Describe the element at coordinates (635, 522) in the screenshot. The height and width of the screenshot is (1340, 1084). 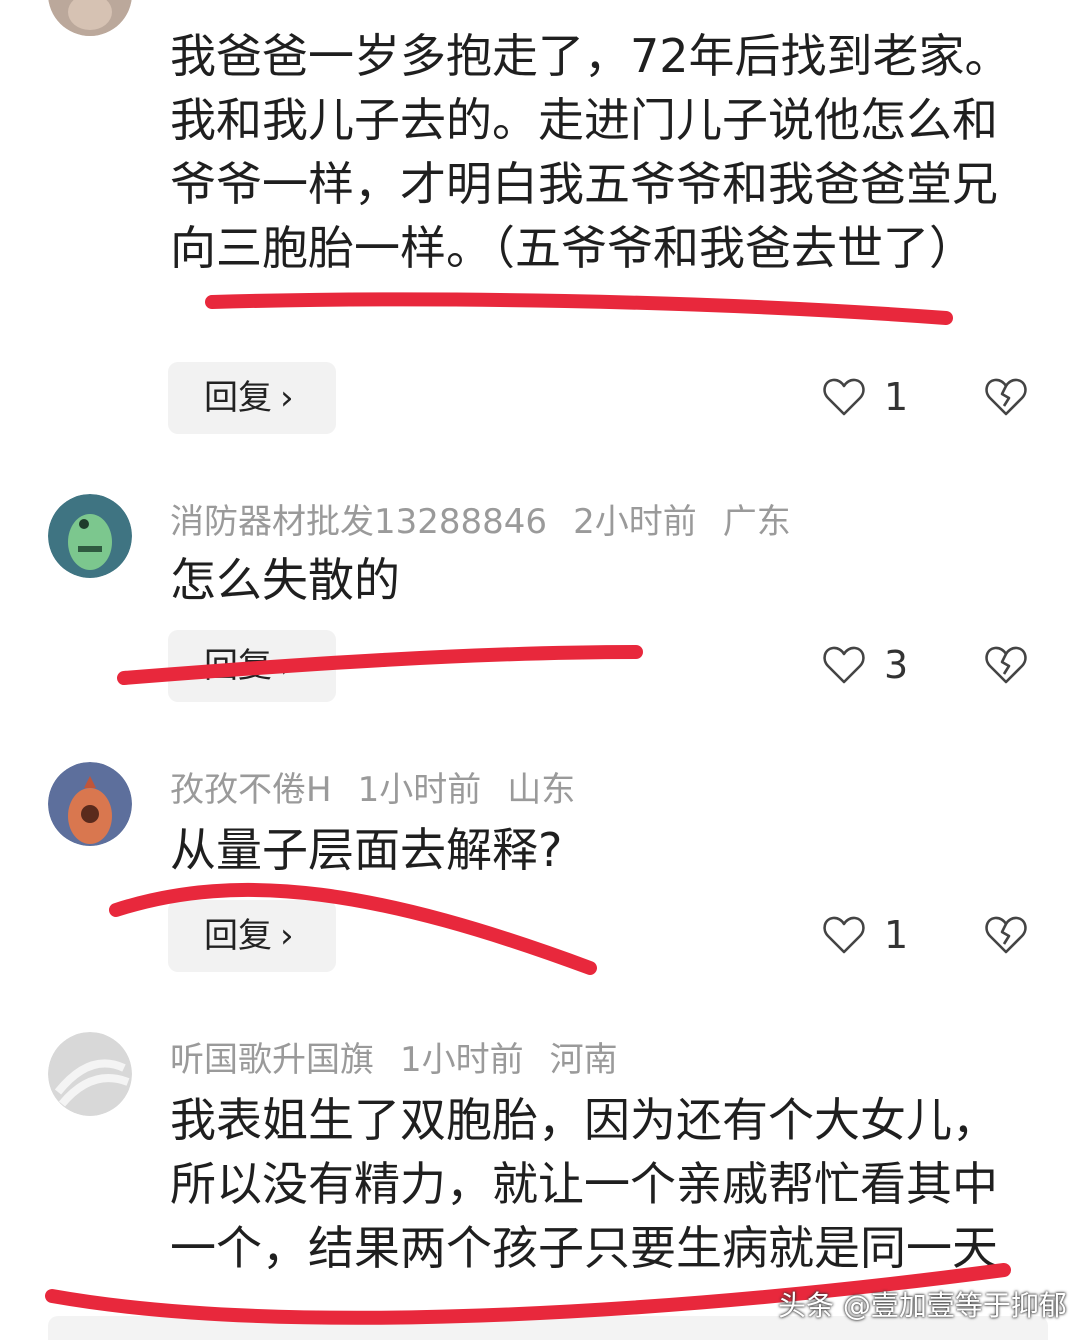
I see `timestamp: 2小时前` at that location.